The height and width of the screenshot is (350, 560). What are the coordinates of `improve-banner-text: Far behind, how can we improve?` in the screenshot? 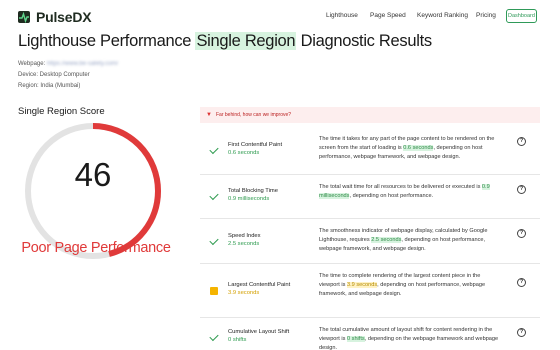 It's located at (254, 115).